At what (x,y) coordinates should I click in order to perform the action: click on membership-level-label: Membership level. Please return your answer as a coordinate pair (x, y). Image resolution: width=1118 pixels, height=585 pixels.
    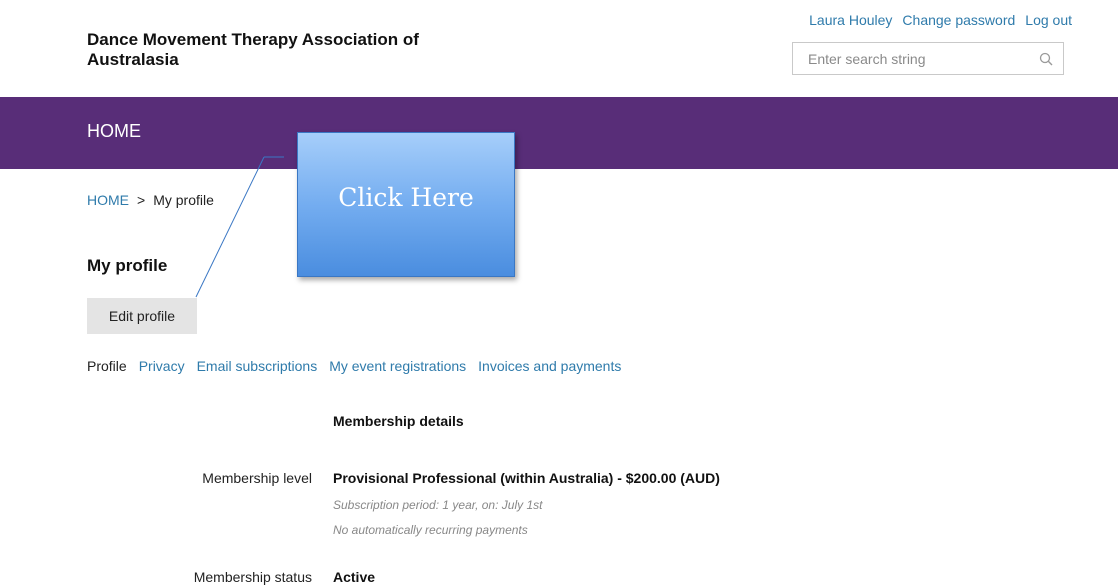
    Looking at the image, I should click on (257, 478).